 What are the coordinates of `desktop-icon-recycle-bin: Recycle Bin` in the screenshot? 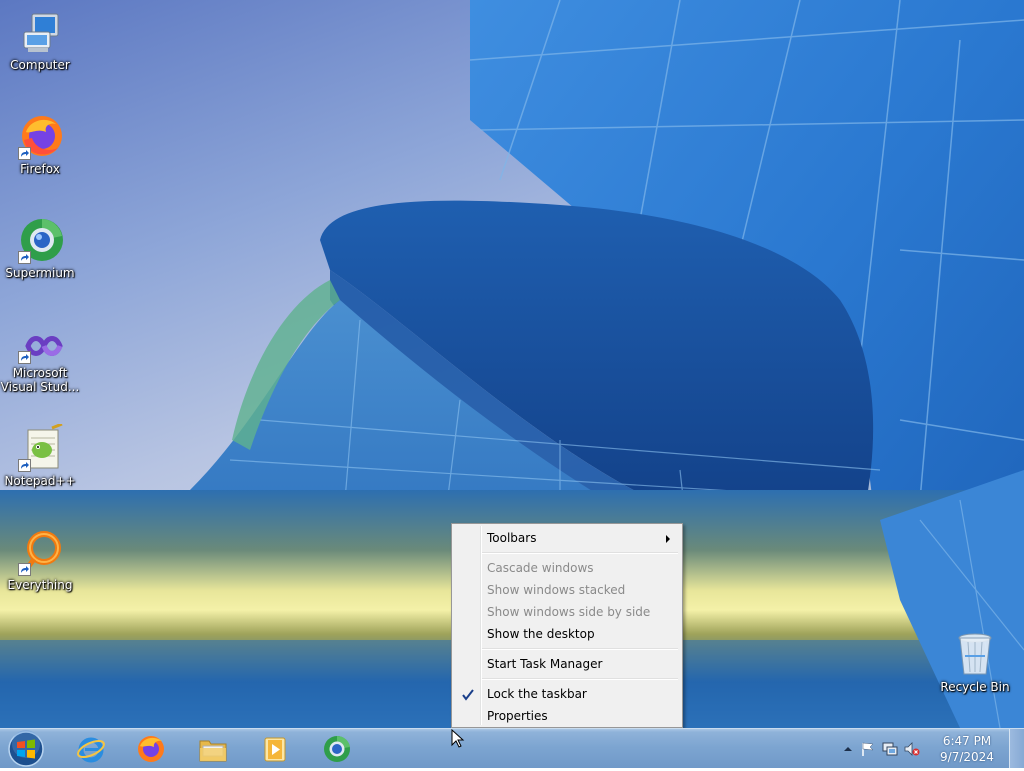 It's located at (975, 662).